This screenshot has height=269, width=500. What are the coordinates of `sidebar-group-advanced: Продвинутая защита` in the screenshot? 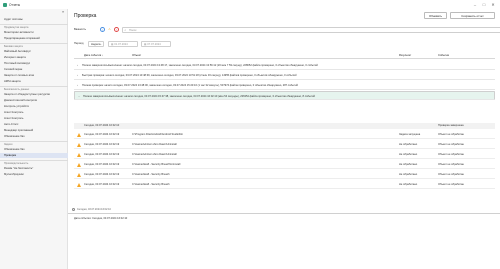 It's located at (34, 26).